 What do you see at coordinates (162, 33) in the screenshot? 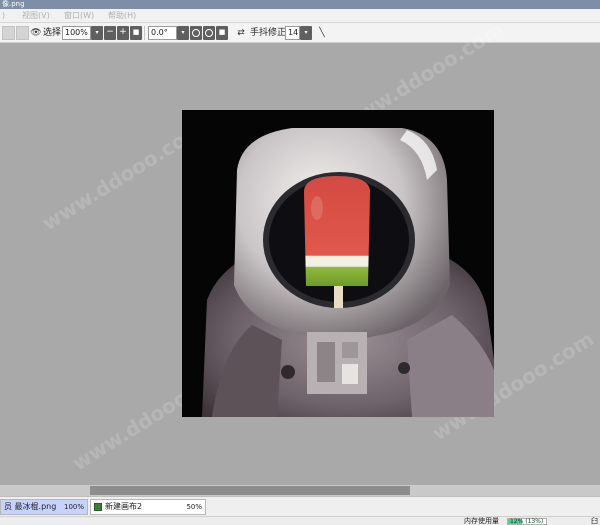
I see `rotation-field: 0.0°` at bounding box center [162, 33].